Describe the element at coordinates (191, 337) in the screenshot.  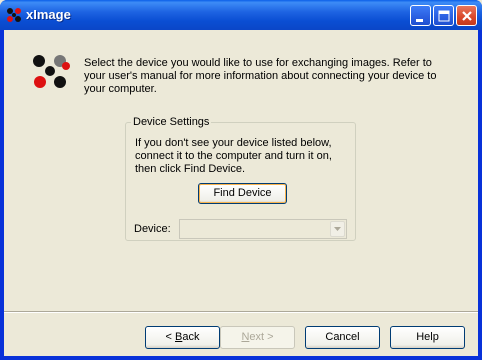
I see `back-label: ack` at that location.